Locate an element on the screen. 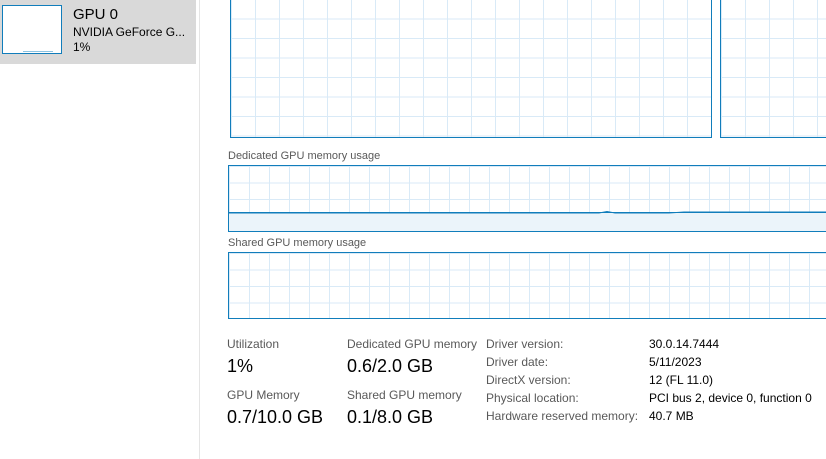  gpu-thumbnail-graph is located at coordinates (32, 29).